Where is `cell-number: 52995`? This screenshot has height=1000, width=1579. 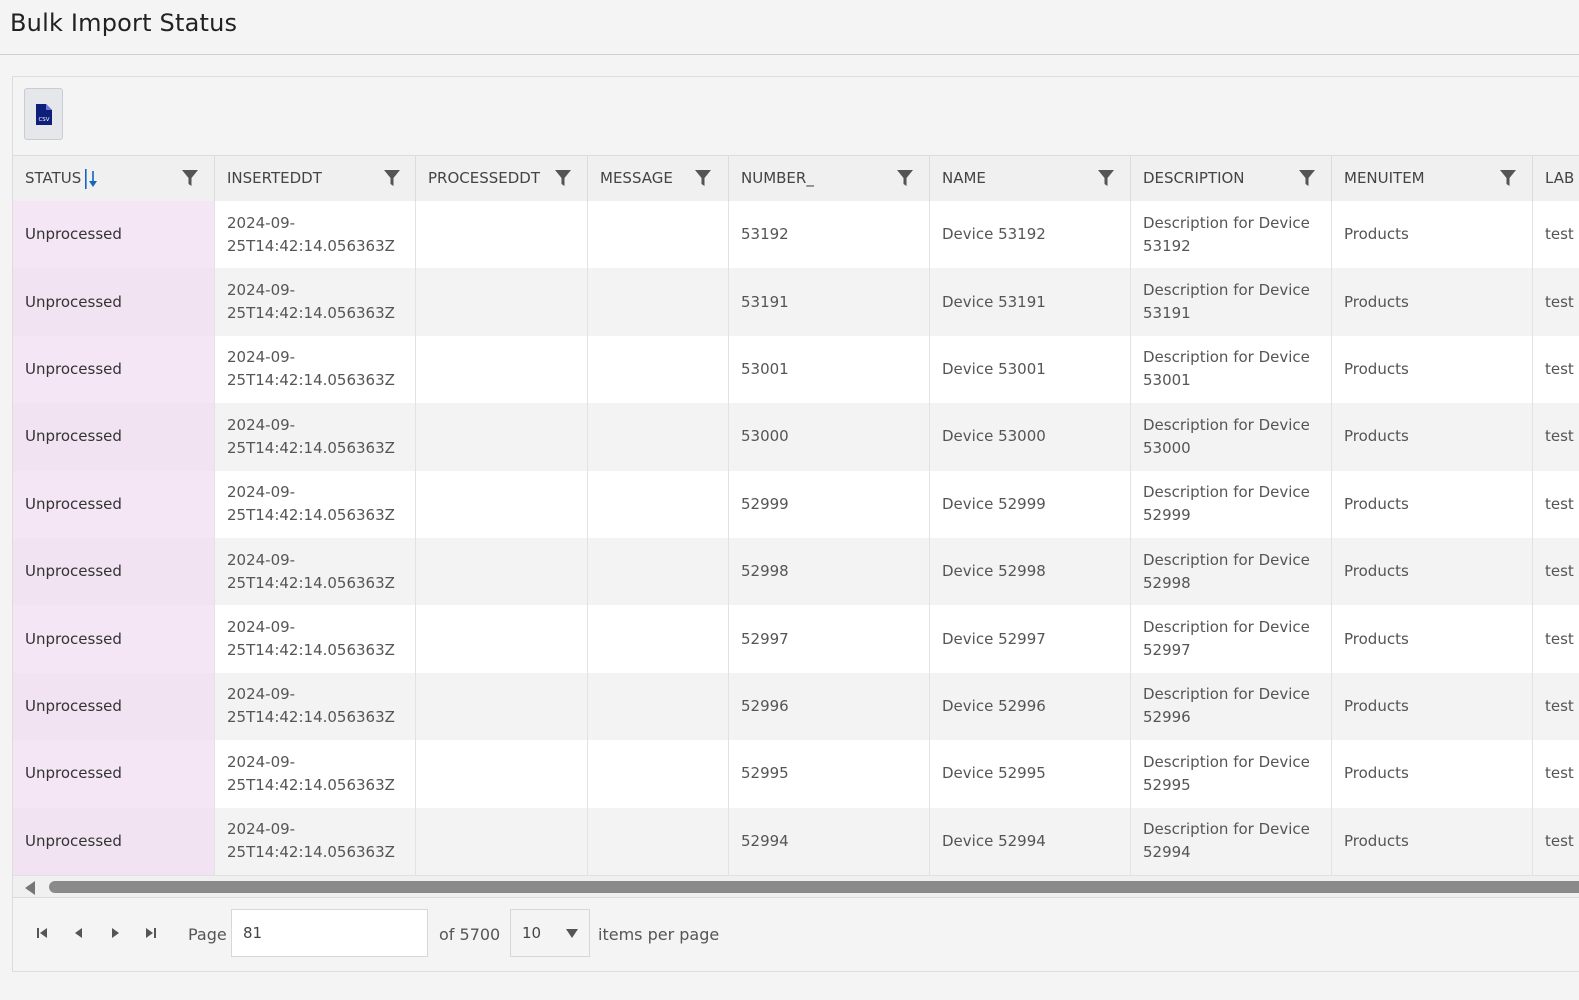
cell-number: 52995 is located at coordinates (829, 774).